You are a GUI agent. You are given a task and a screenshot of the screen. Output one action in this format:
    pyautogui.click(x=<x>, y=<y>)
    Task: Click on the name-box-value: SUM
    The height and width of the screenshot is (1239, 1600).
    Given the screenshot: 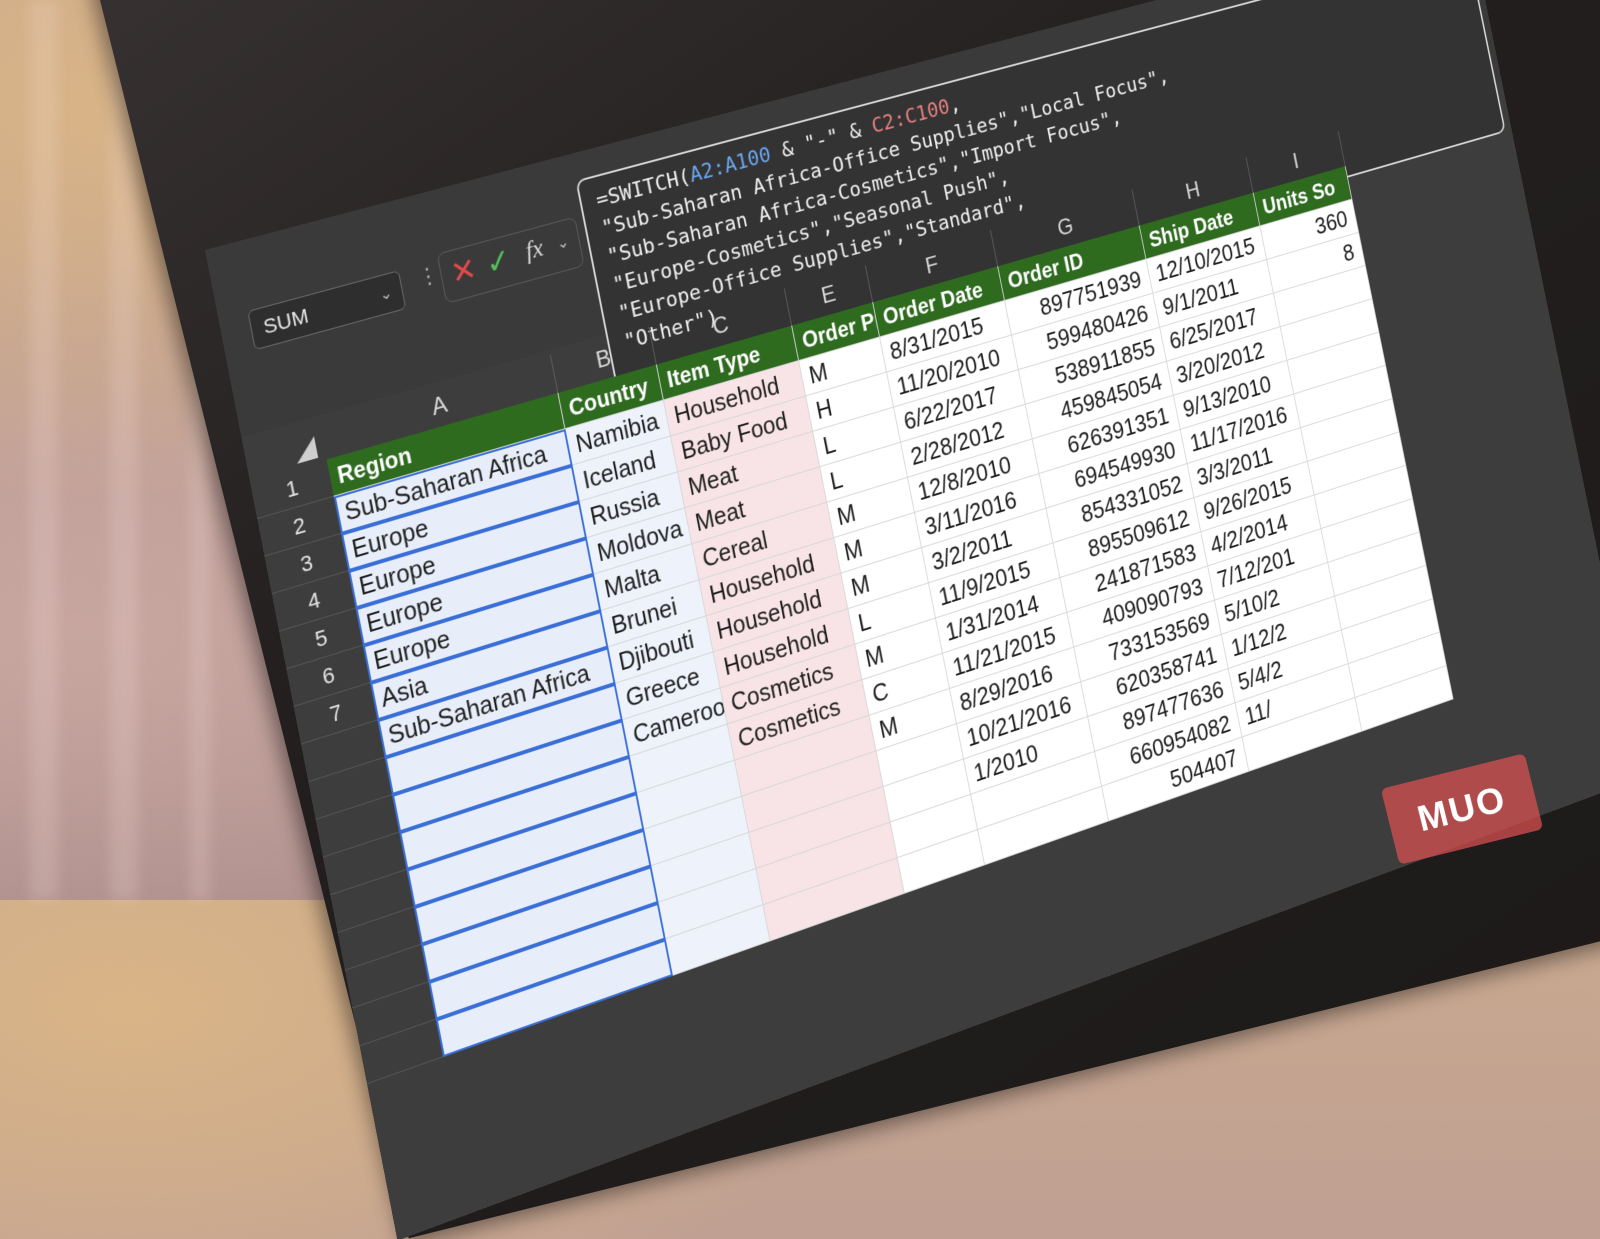 What is the action you would take?
    pyautogui.click(x=286, y=322)
    